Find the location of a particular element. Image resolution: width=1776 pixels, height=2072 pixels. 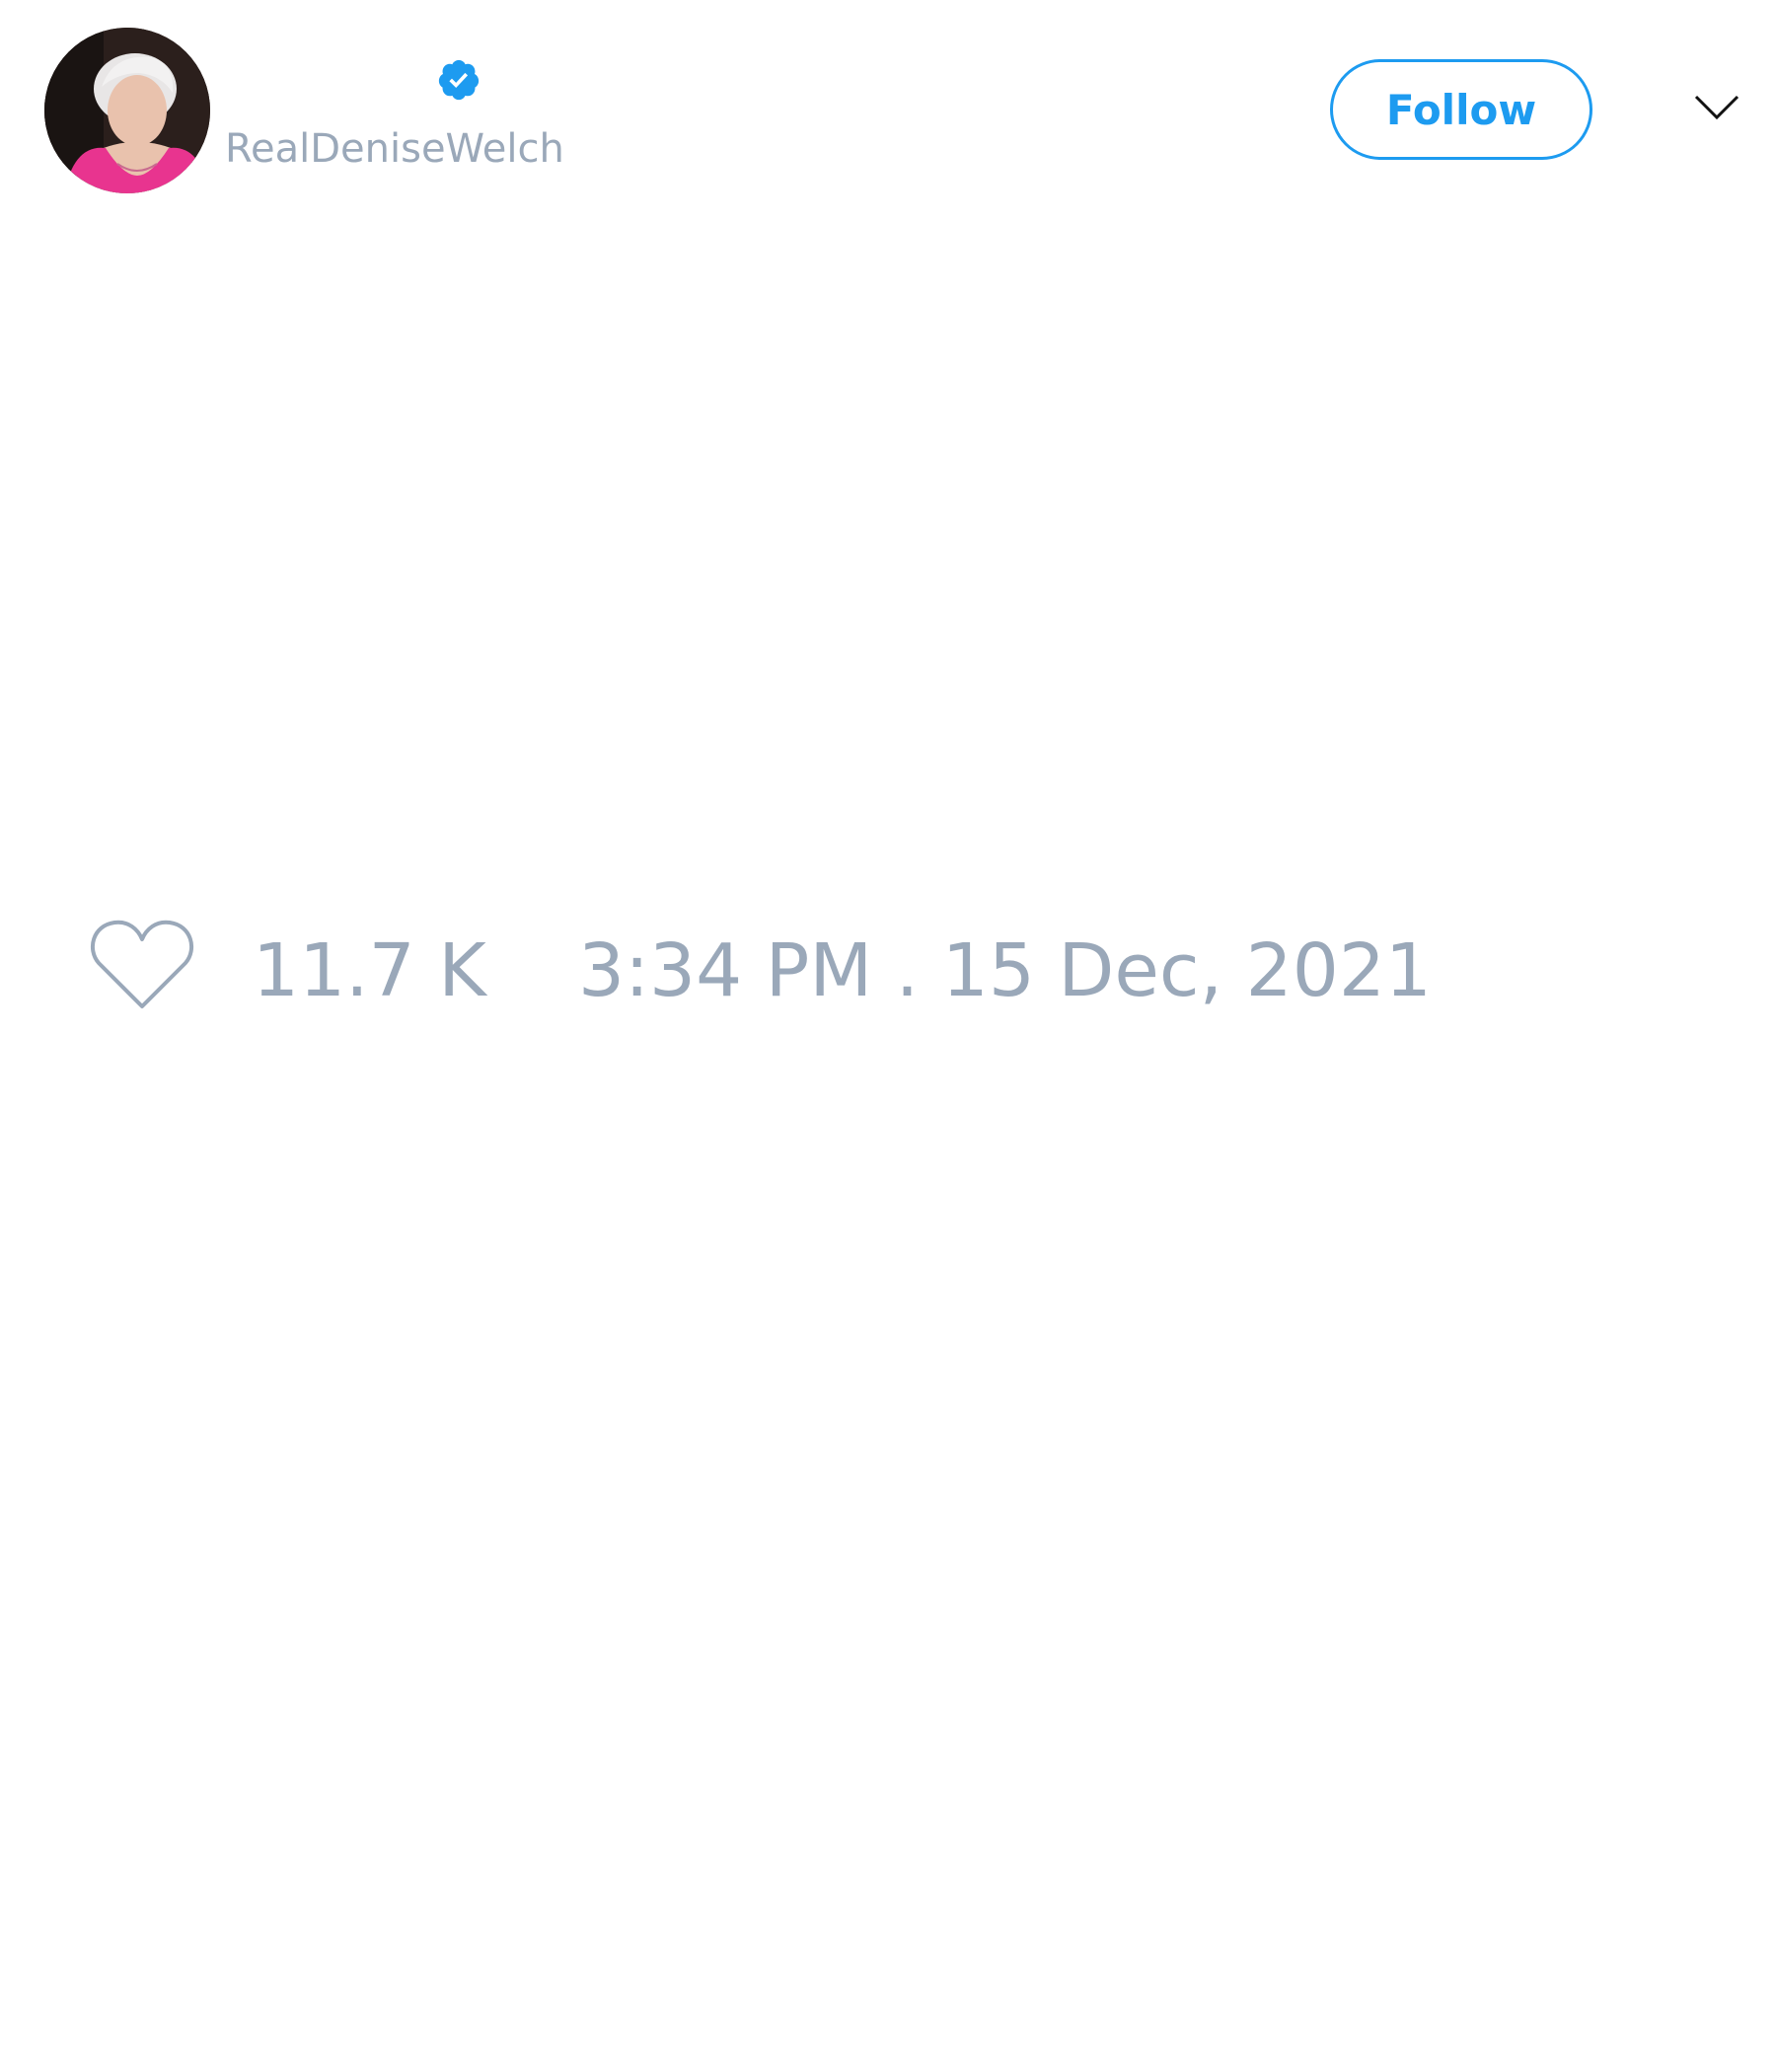

follow-button: Follow is located at coordinates (1461, 110).